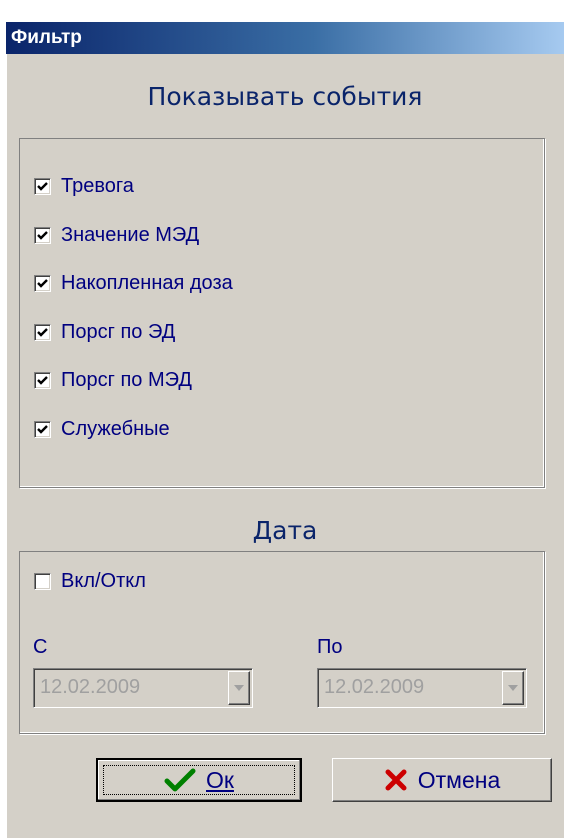 This screenshot has width=564, height=838. I want to click on event-checkbox-row: Значение МЭД, so click(116, 235).